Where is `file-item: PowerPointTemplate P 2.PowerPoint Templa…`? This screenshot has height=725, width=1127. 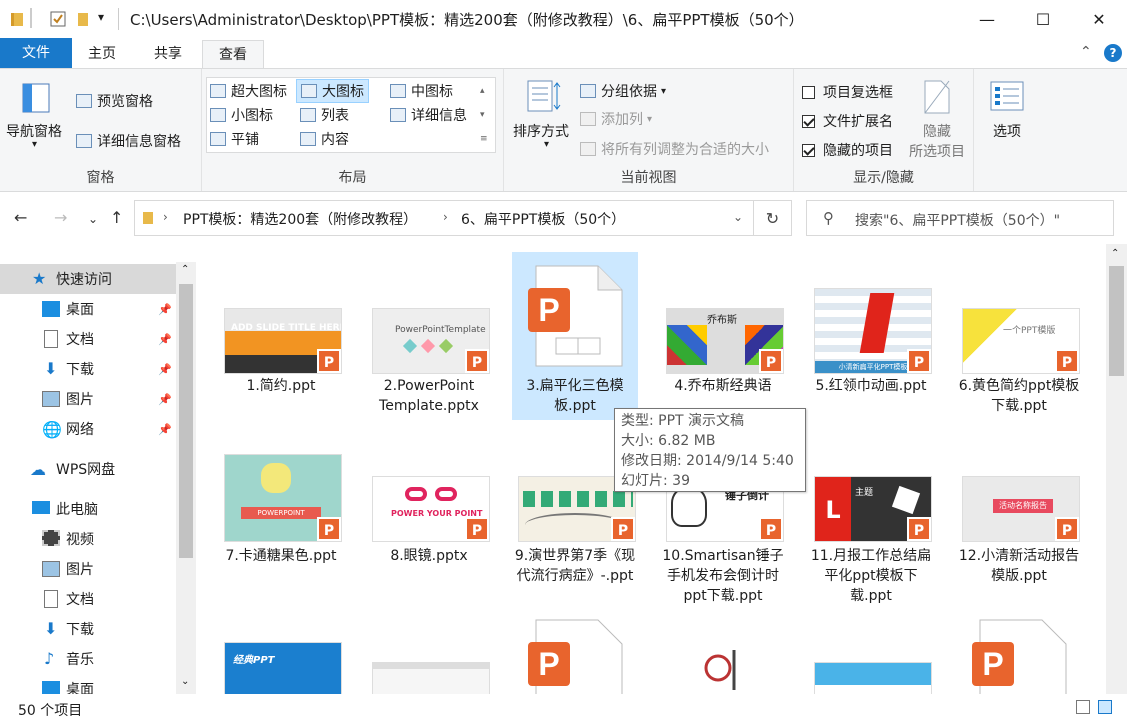 file-item: PowerPointTemplate P 2.PowerPoint Templa… is located at coordinates (429, 333).